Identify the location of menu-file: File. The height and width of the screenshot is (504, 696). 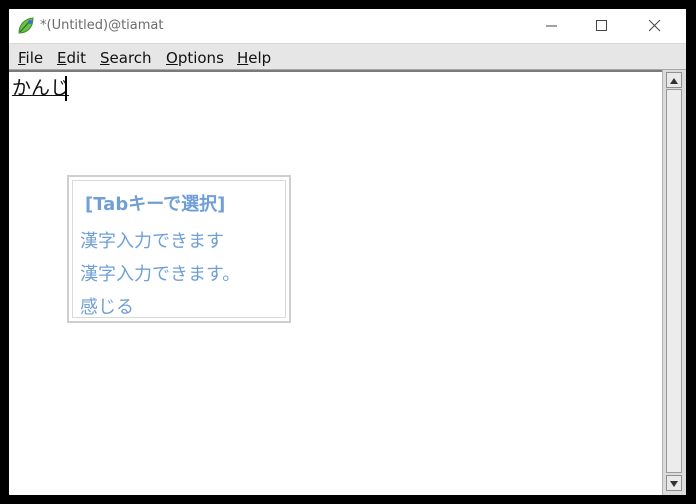
(30, 58).